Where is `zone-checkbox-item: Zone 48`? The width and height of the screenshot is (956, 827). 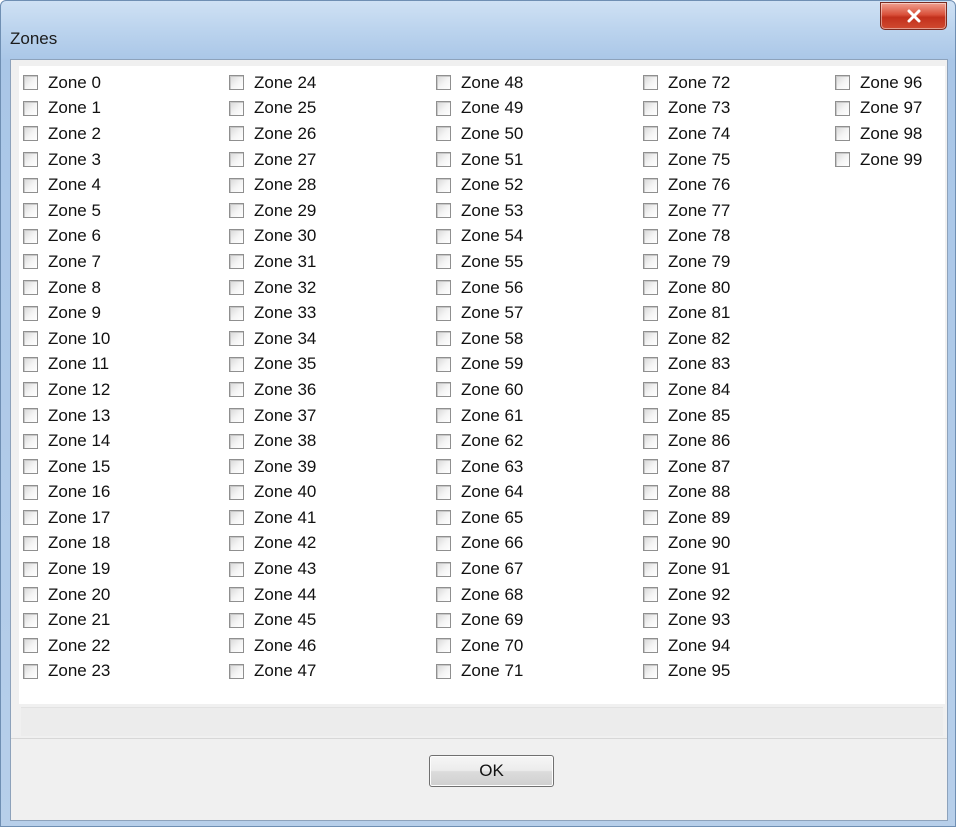
zone-checkbox-item: Zone 48 is located at coordinates (539, 83).